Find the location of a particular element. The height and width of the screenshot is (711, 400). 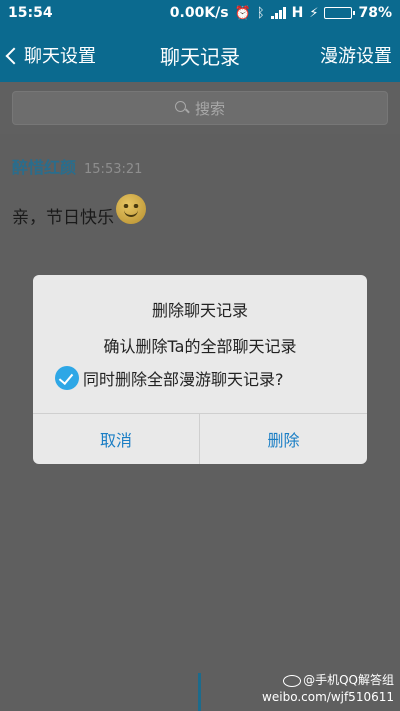

checkbox-label: 同时删除全部漫游聊天记录? is located at coordinates (183, 379).